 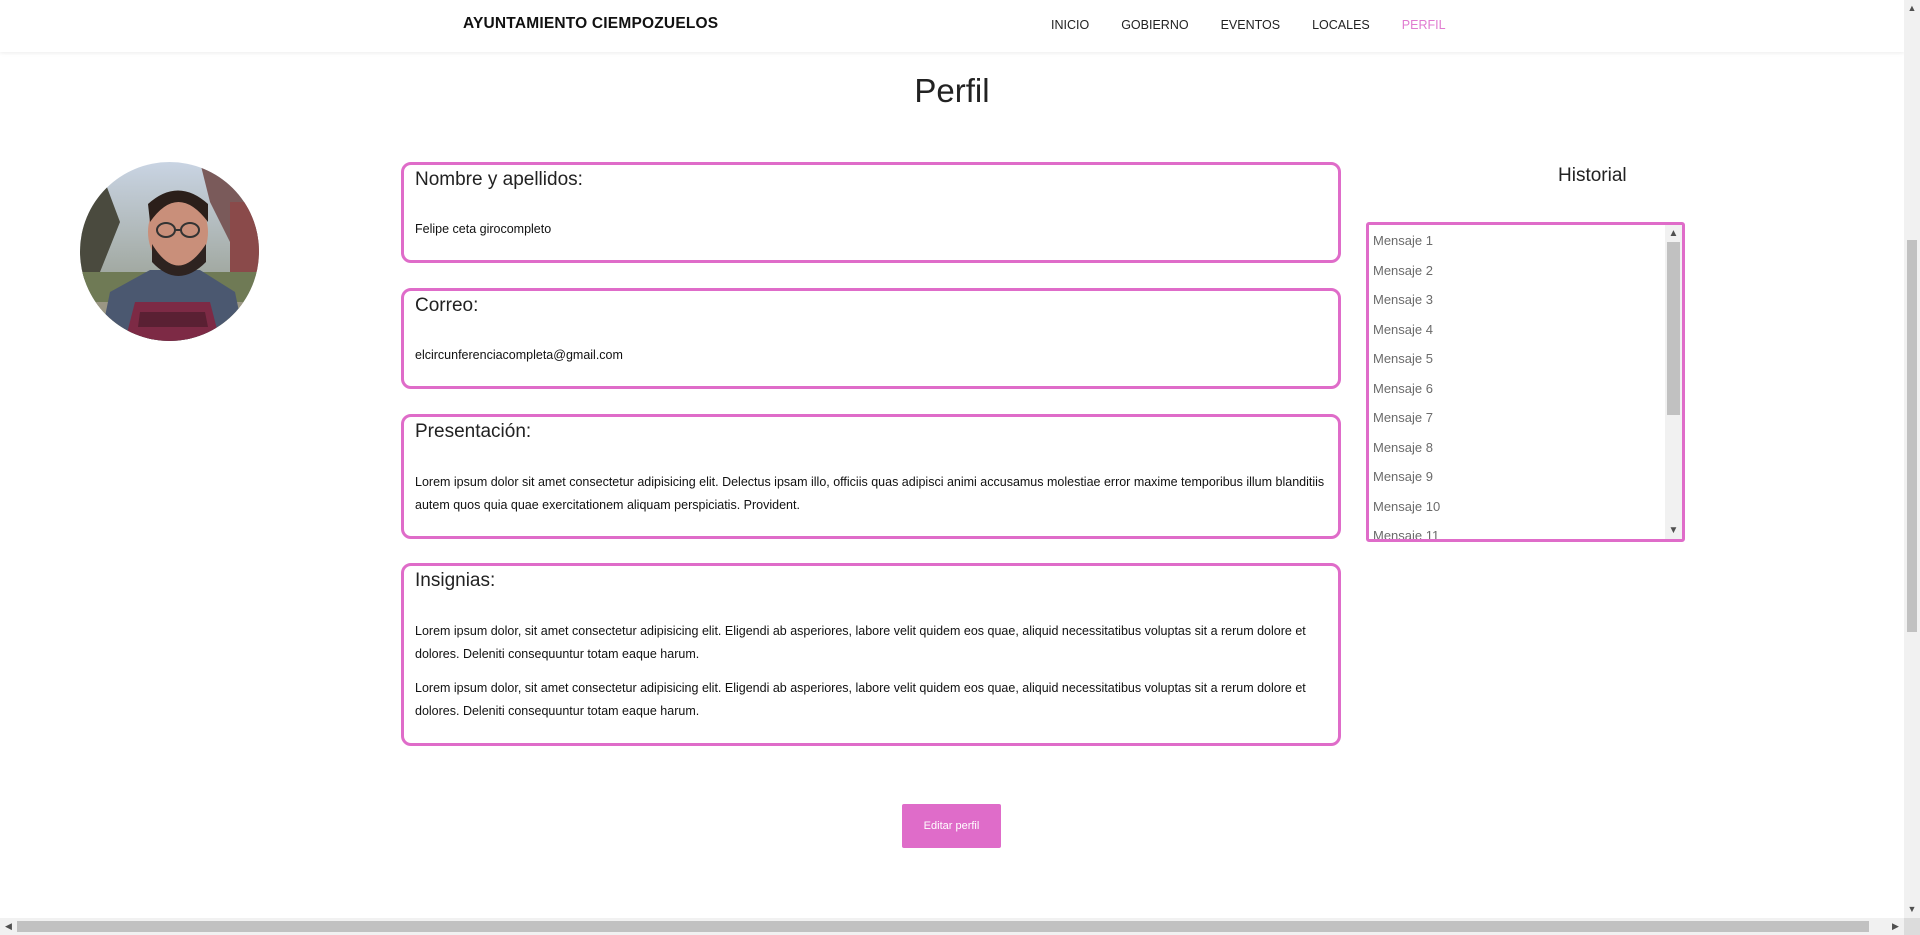 I want to click on nav-perfil: PERFIL, so click(x=1424, y=25).